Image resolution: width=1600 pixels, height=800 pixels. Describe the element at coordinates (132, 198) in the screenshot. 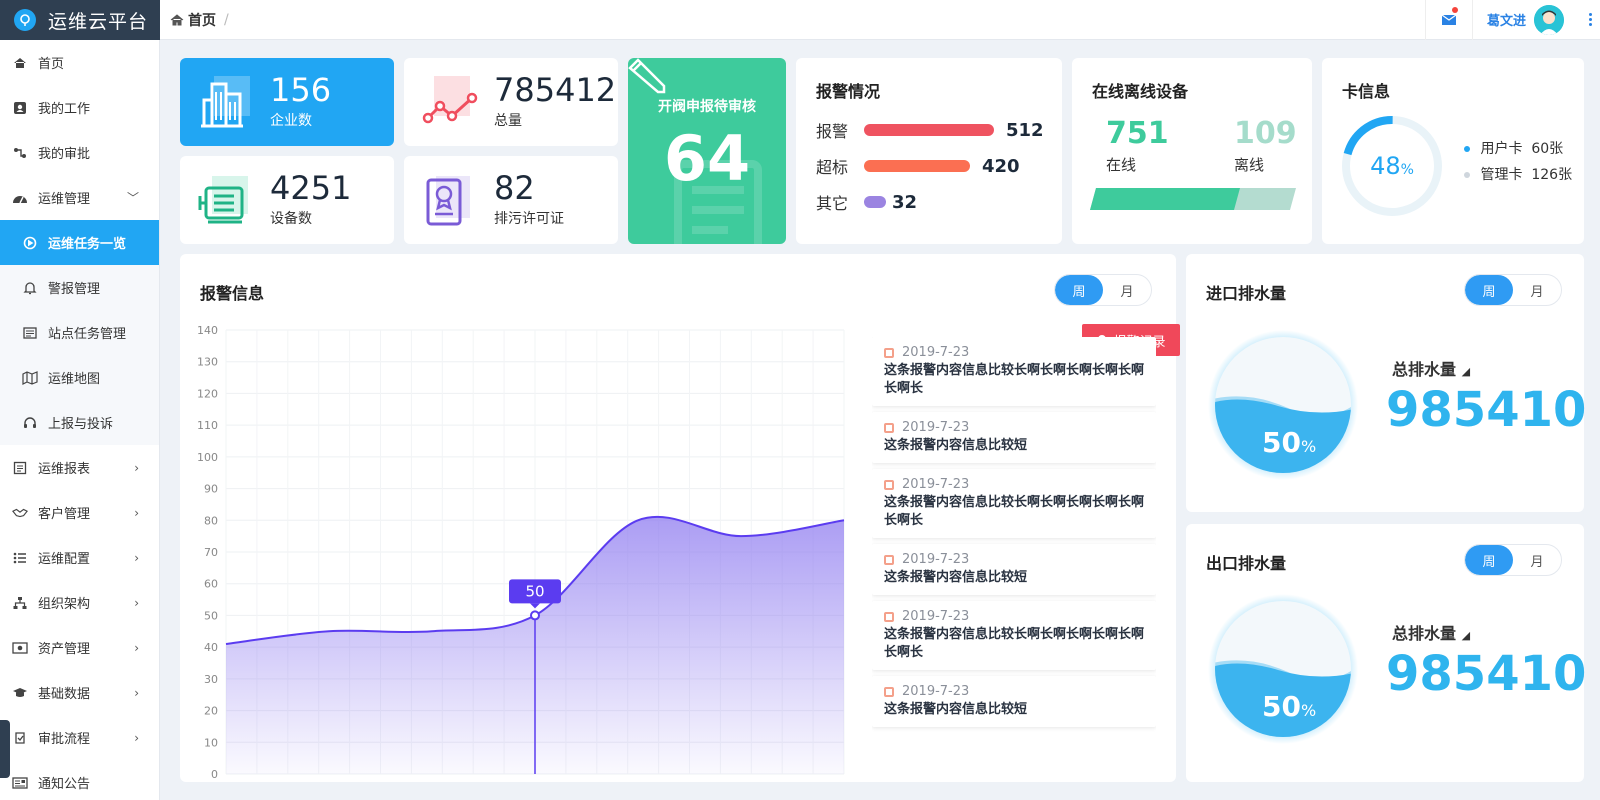

I see `chevron-down-icon: ﹀` at that location.